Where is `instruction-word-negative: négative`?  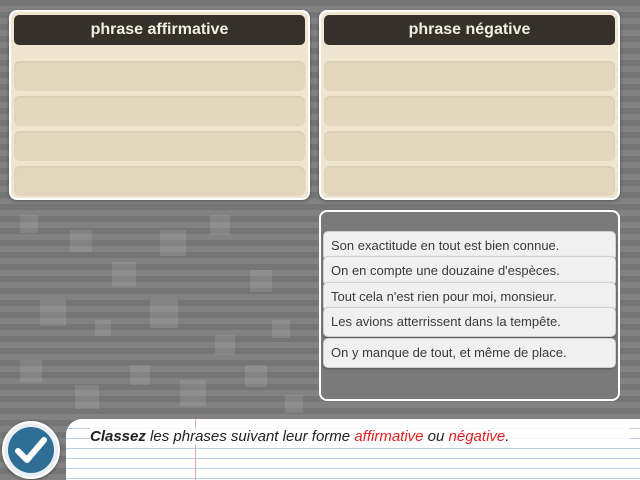 instruction-word-negative: négative is located at coordinates (477, 436).